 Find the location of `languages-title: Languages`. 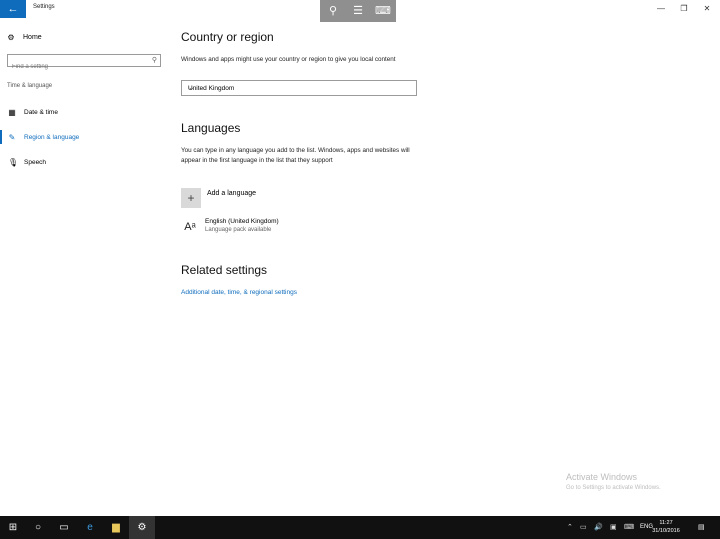

languages-title: Languages is located at coordinates (211, 128).